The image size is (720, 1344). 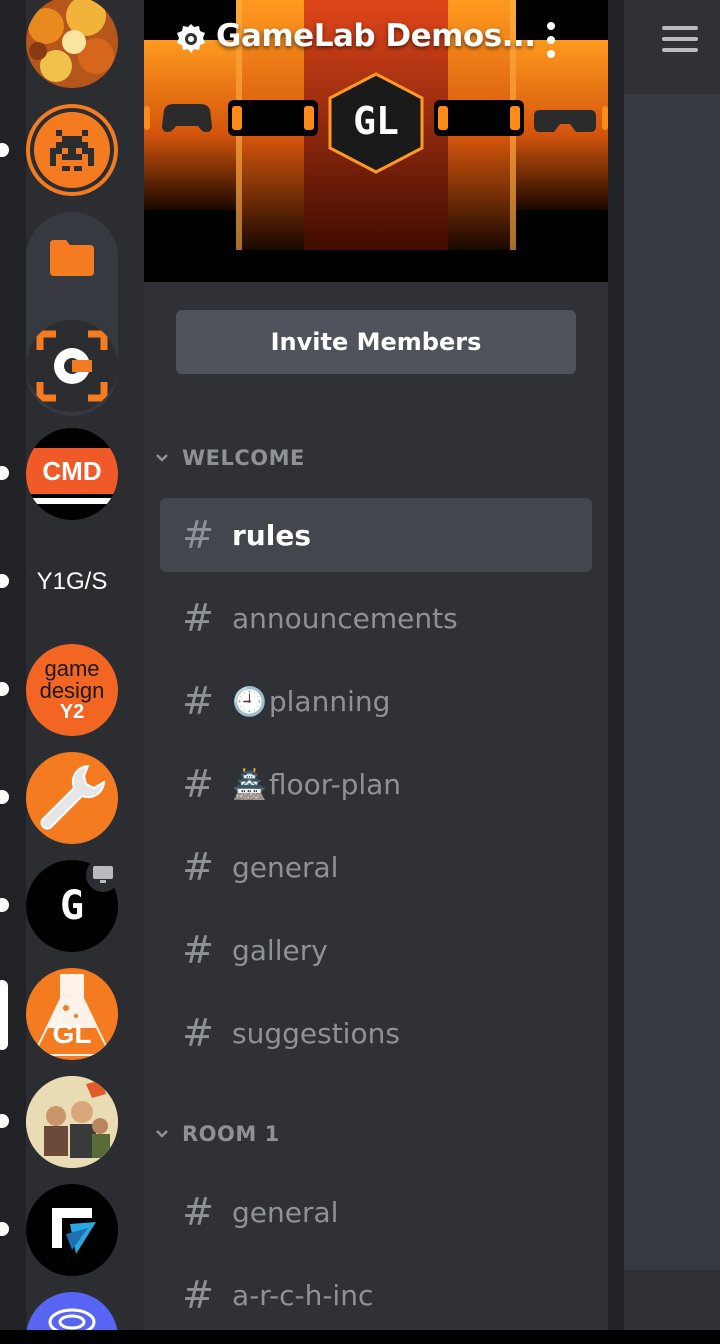 I want to click on hamburger-menu-icon, so click(x=680, y=39).